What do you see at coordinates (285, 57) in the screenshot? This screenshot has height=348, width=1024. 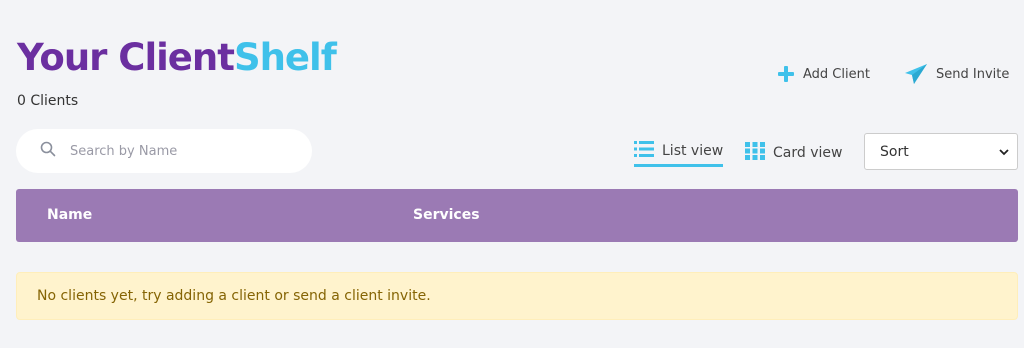 I see `title-part-shelf: Shelf` at bounding box center [285, 57].